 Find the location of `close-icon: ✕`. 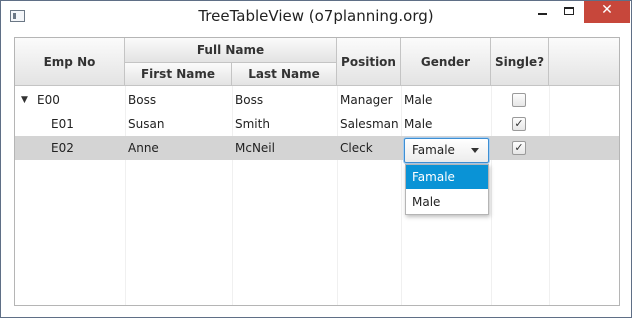

close-icon: ✕ is located at coordinates (607, 10).